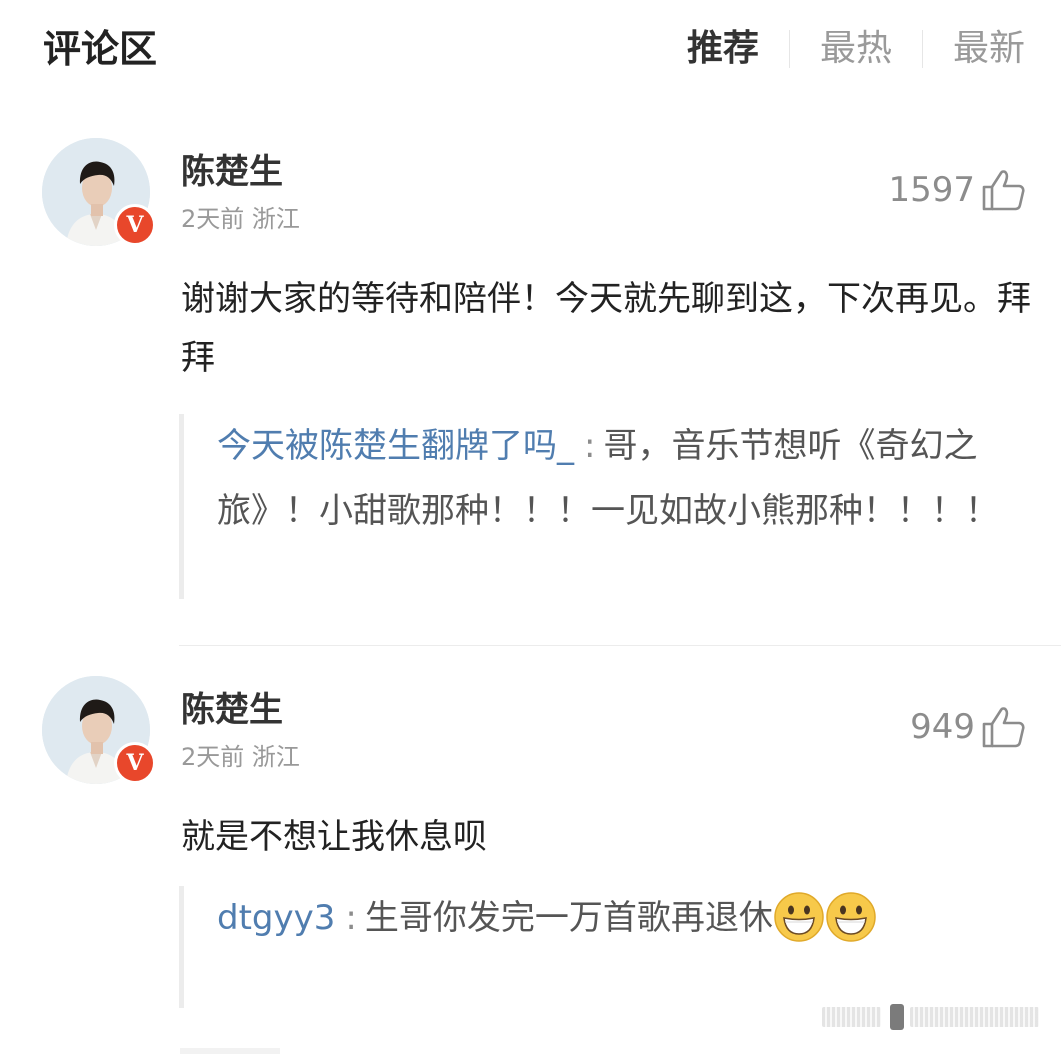  What do you see at coordinates (568, 918) in the screenshot?
I see `reply-text: 生哥你发完一万首歌再退休` at bounding box center [568, 918].